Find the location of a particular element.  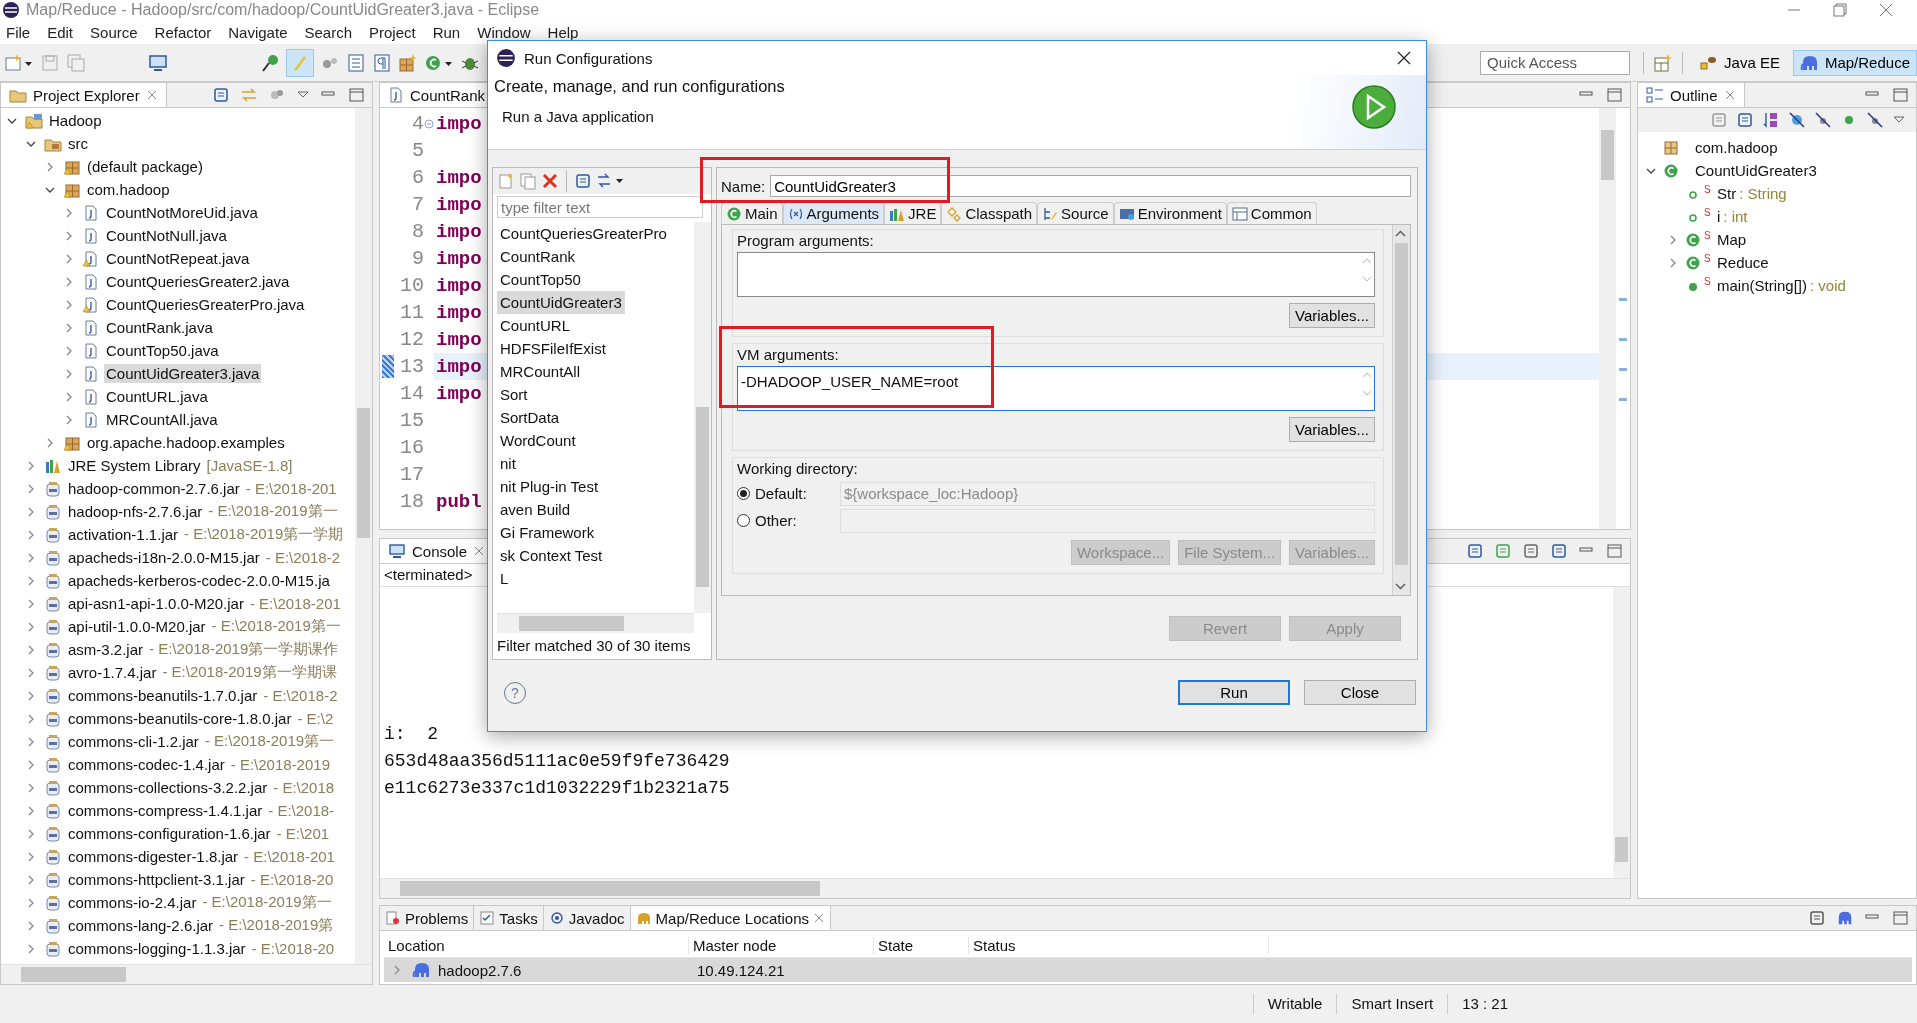

tree-item: apacheds-kerberos-codec-2.0.0-M15.ja is located at coordinates (199, 580).